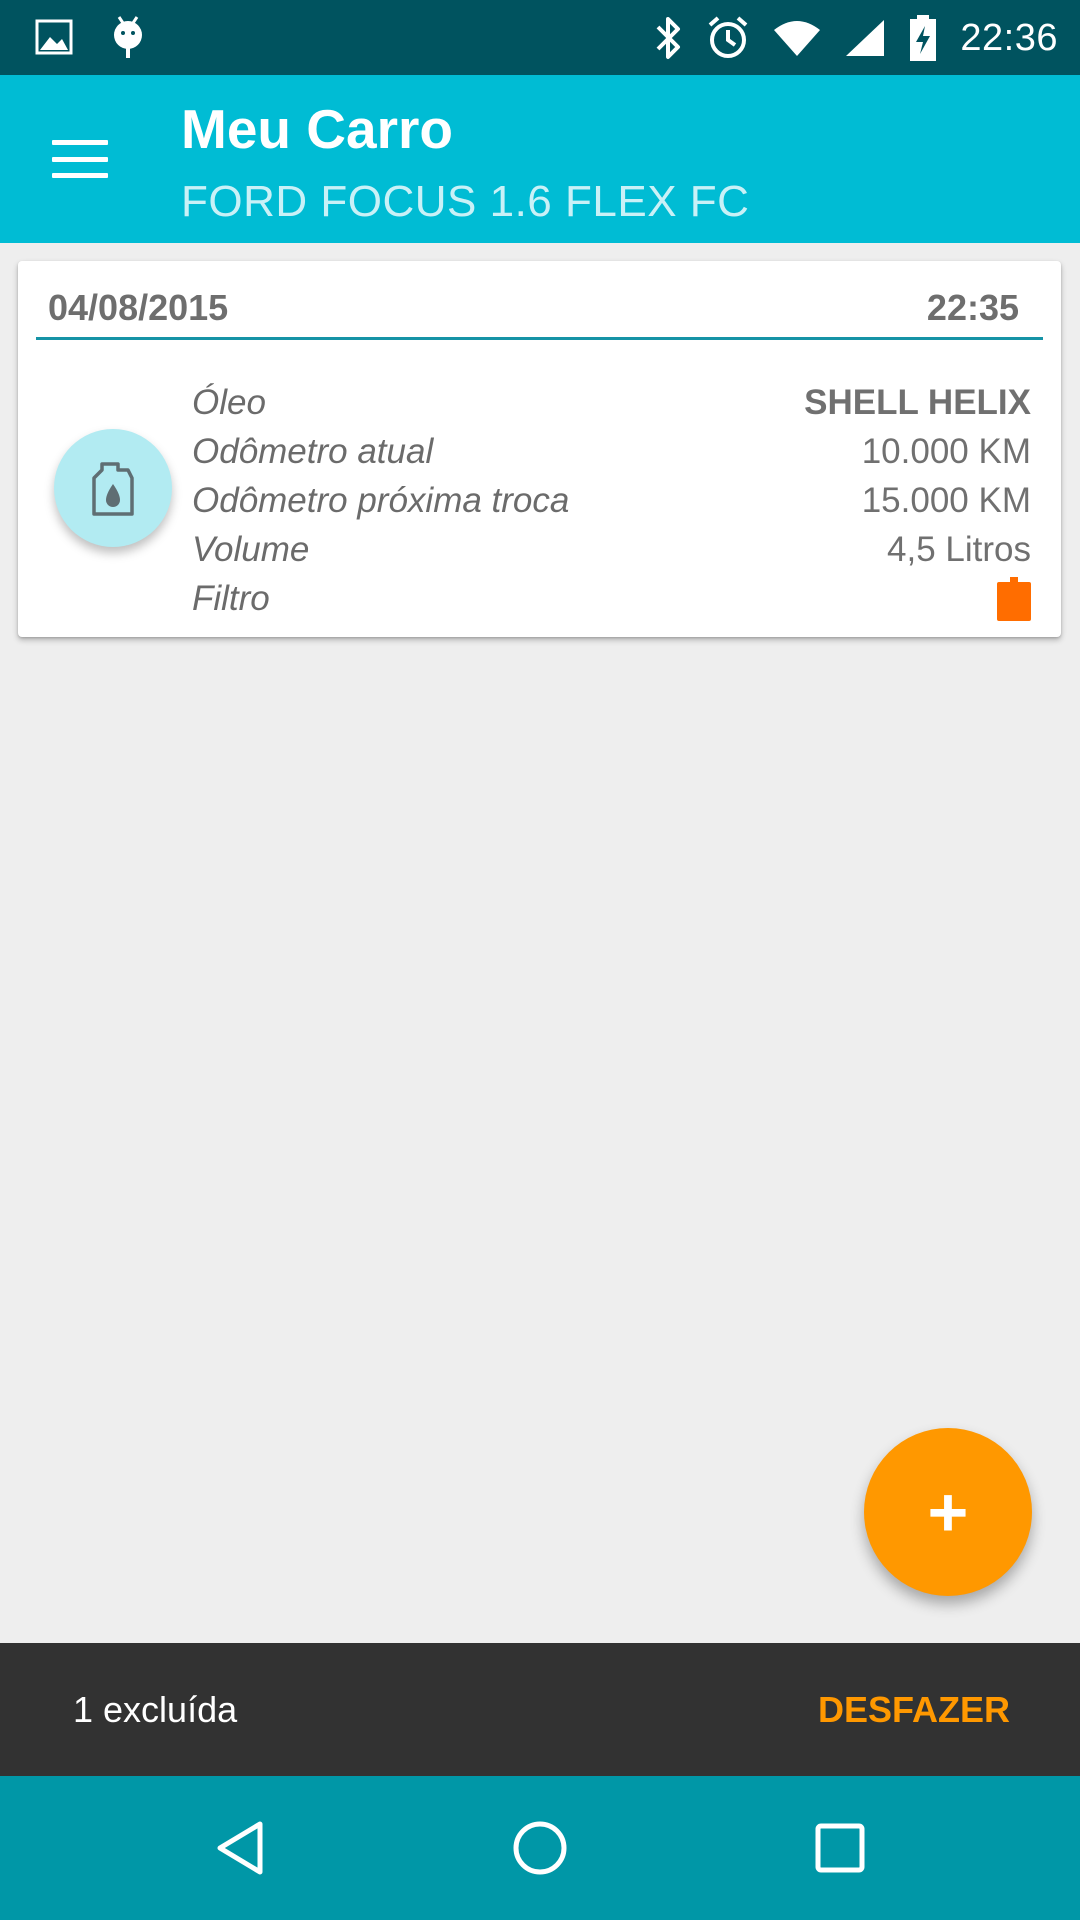  I want to click on detail-row-volume: Volume 4,5 Litros, so click(611, 549).